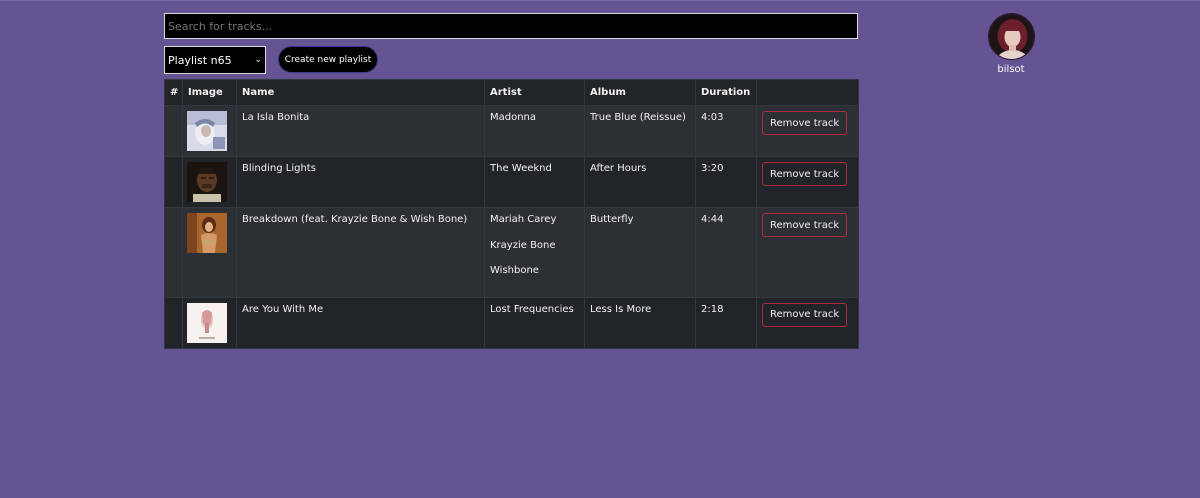 Image resolution: width=1200 pixels, height=498 pixels. I want to click on header-image: Image, so click(209, 92).